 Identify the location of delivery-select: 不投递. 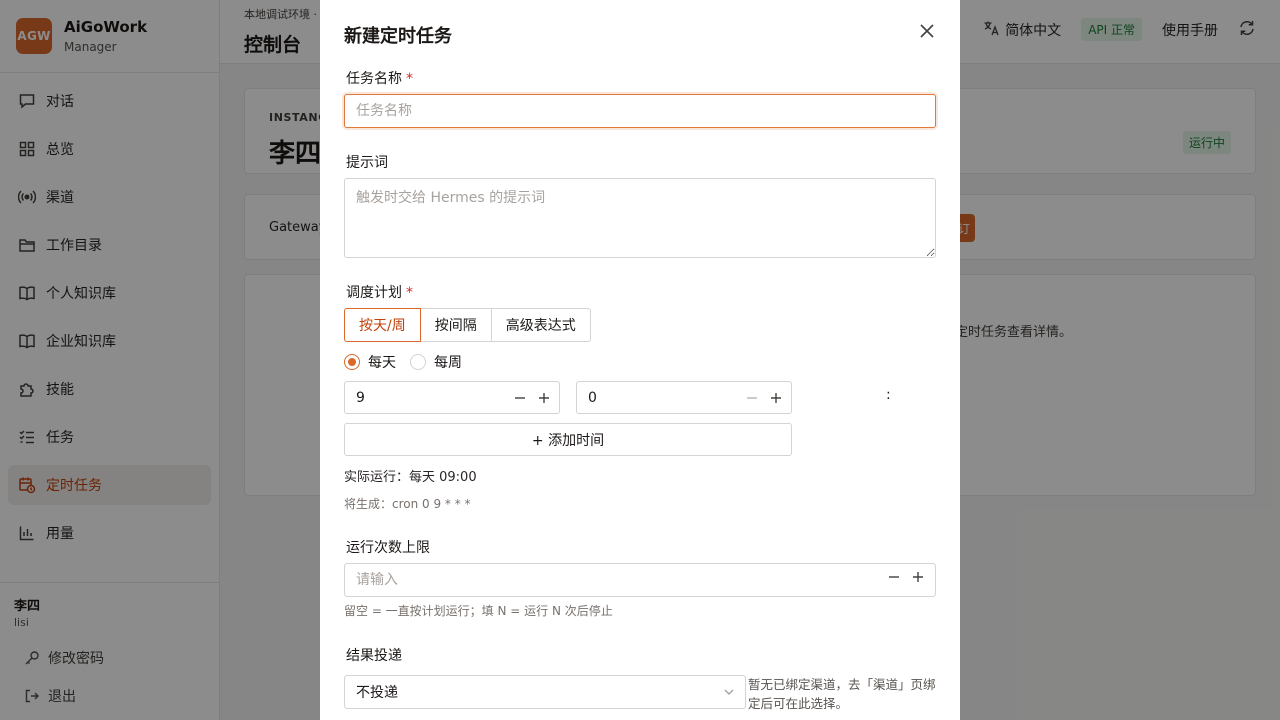
(545, 692).